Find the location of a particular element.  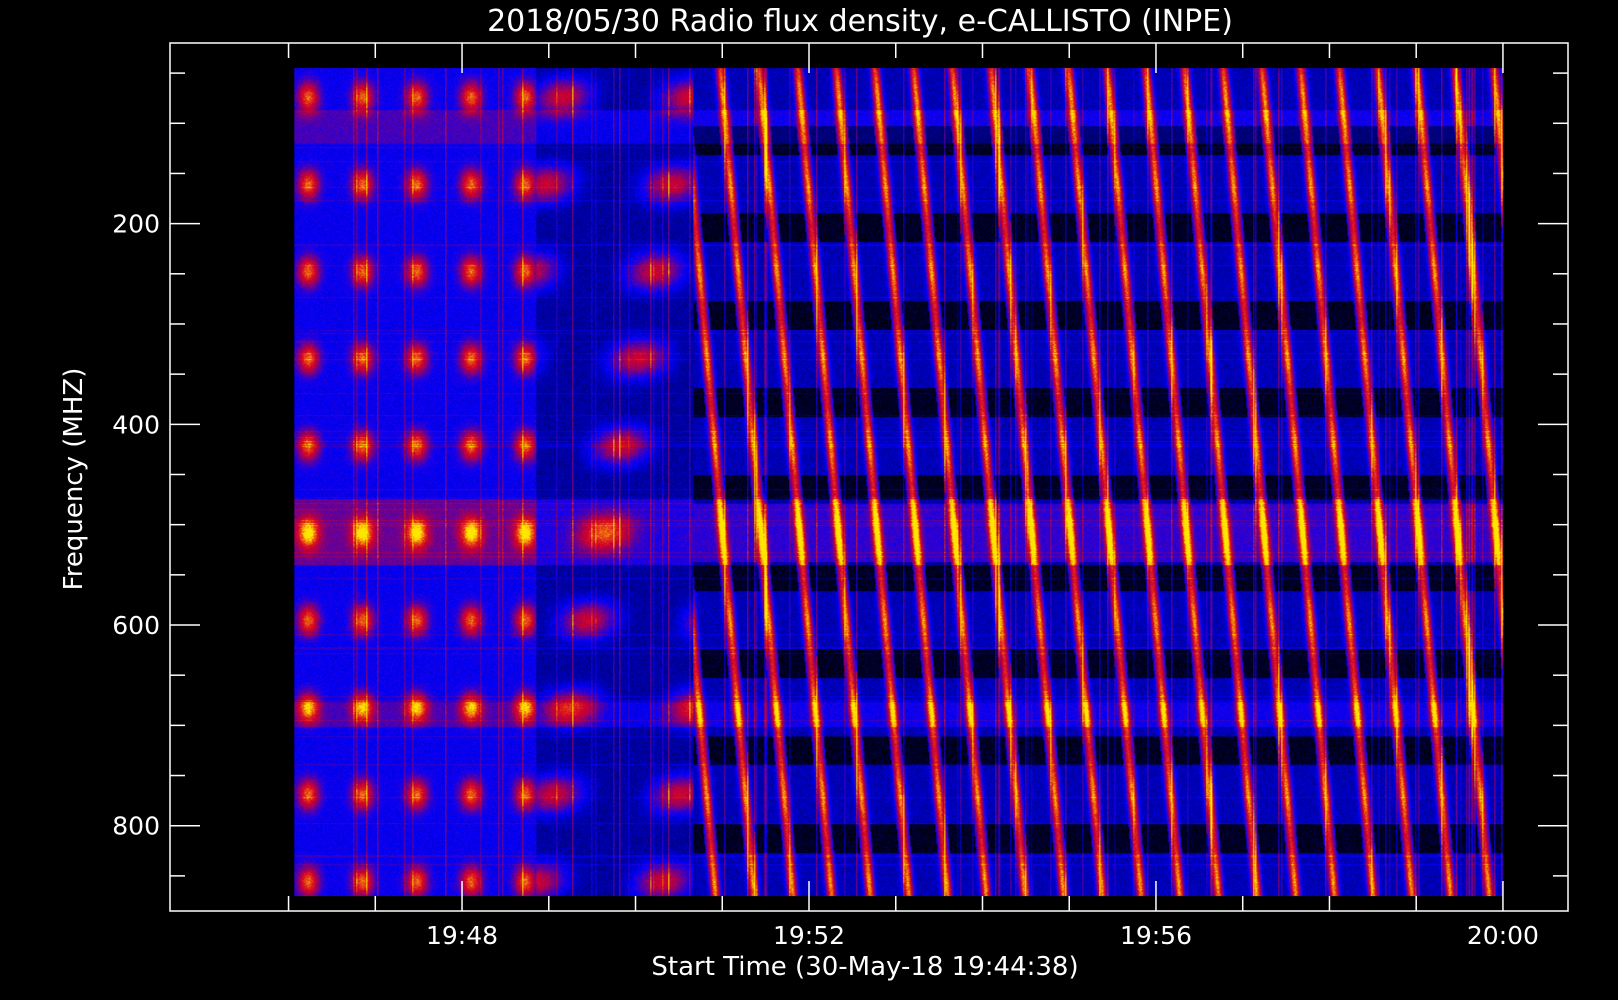

x-axis-label: Start Time (30-May-18 19:44:38) is located at coordinates (864, 967).